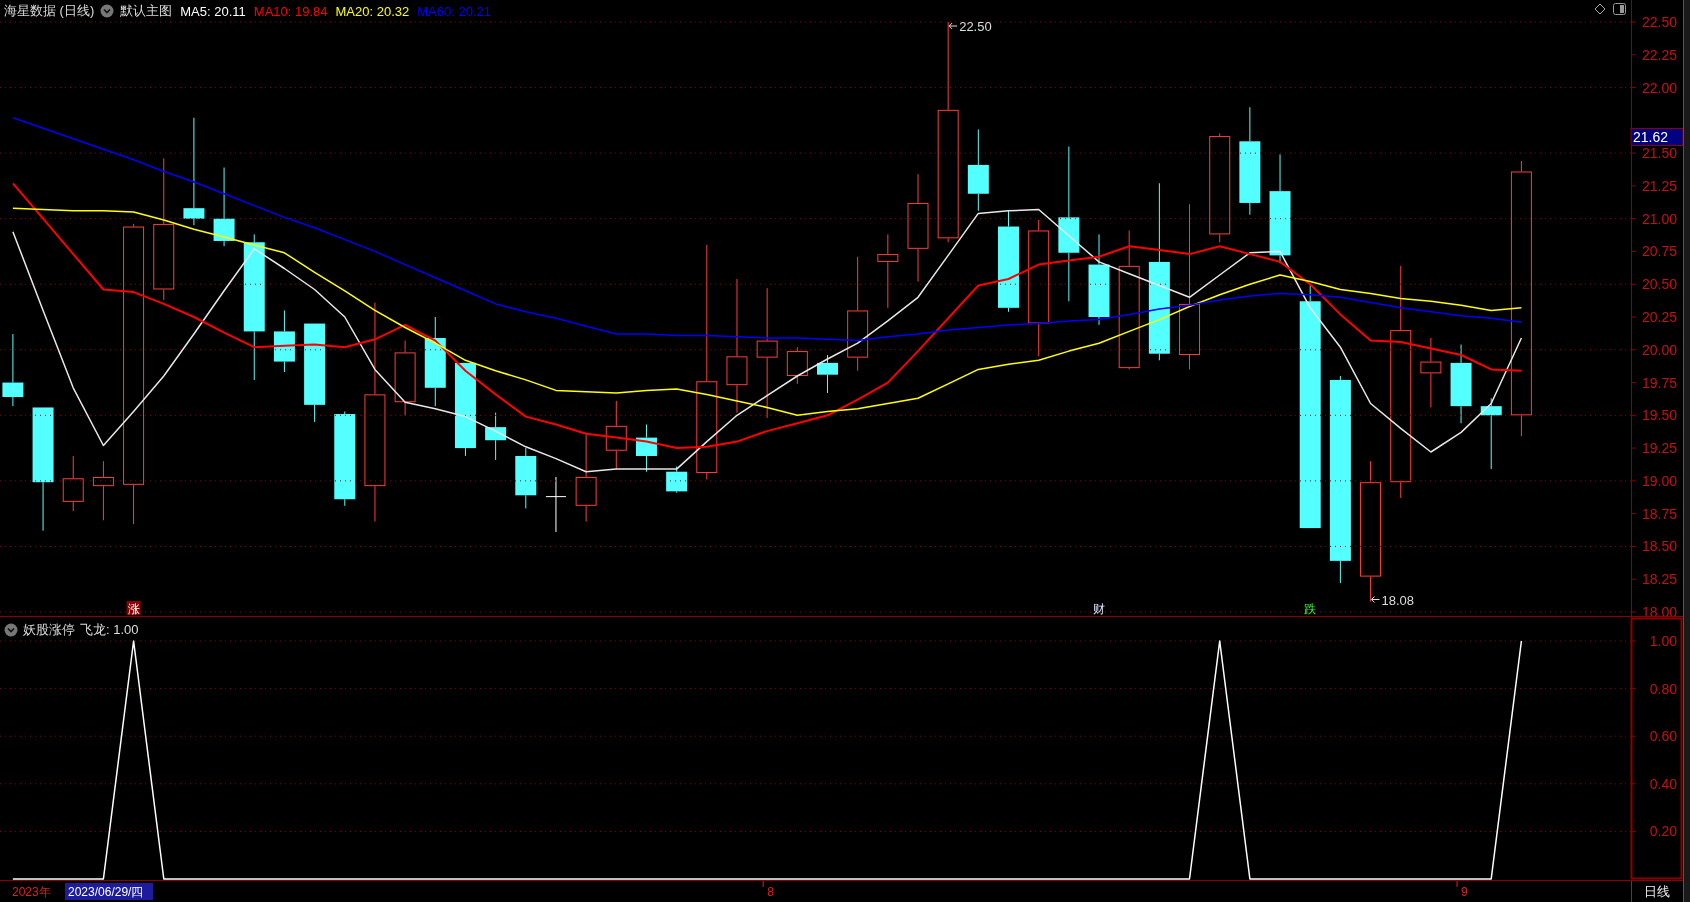  I want to click on axis-label: 22.00, so click(1659, 87).